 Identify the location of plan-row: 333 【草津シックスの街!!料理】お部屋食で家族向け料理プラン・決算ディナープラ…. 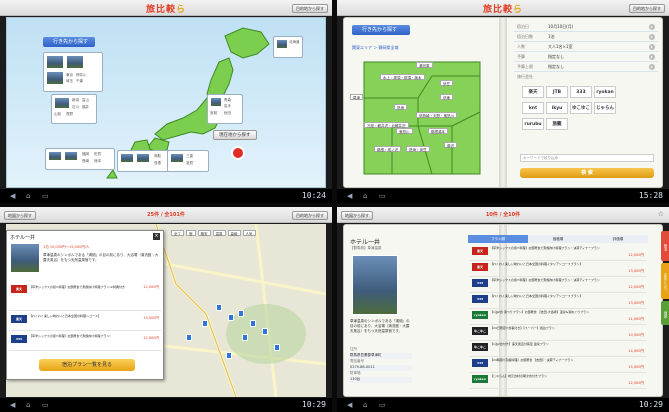
(558, 285).